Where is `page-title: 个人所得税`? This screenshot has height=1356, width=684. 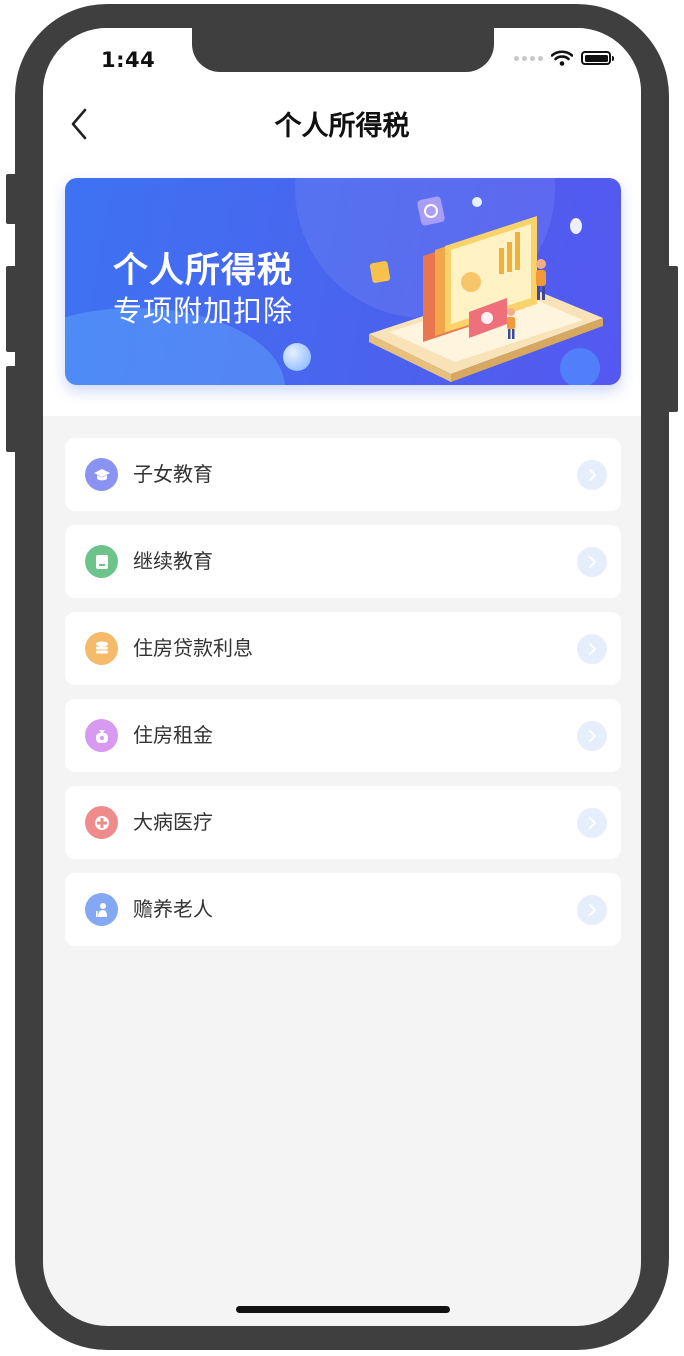
page-title: 个人所得税 is located at coordinates (342, 126).